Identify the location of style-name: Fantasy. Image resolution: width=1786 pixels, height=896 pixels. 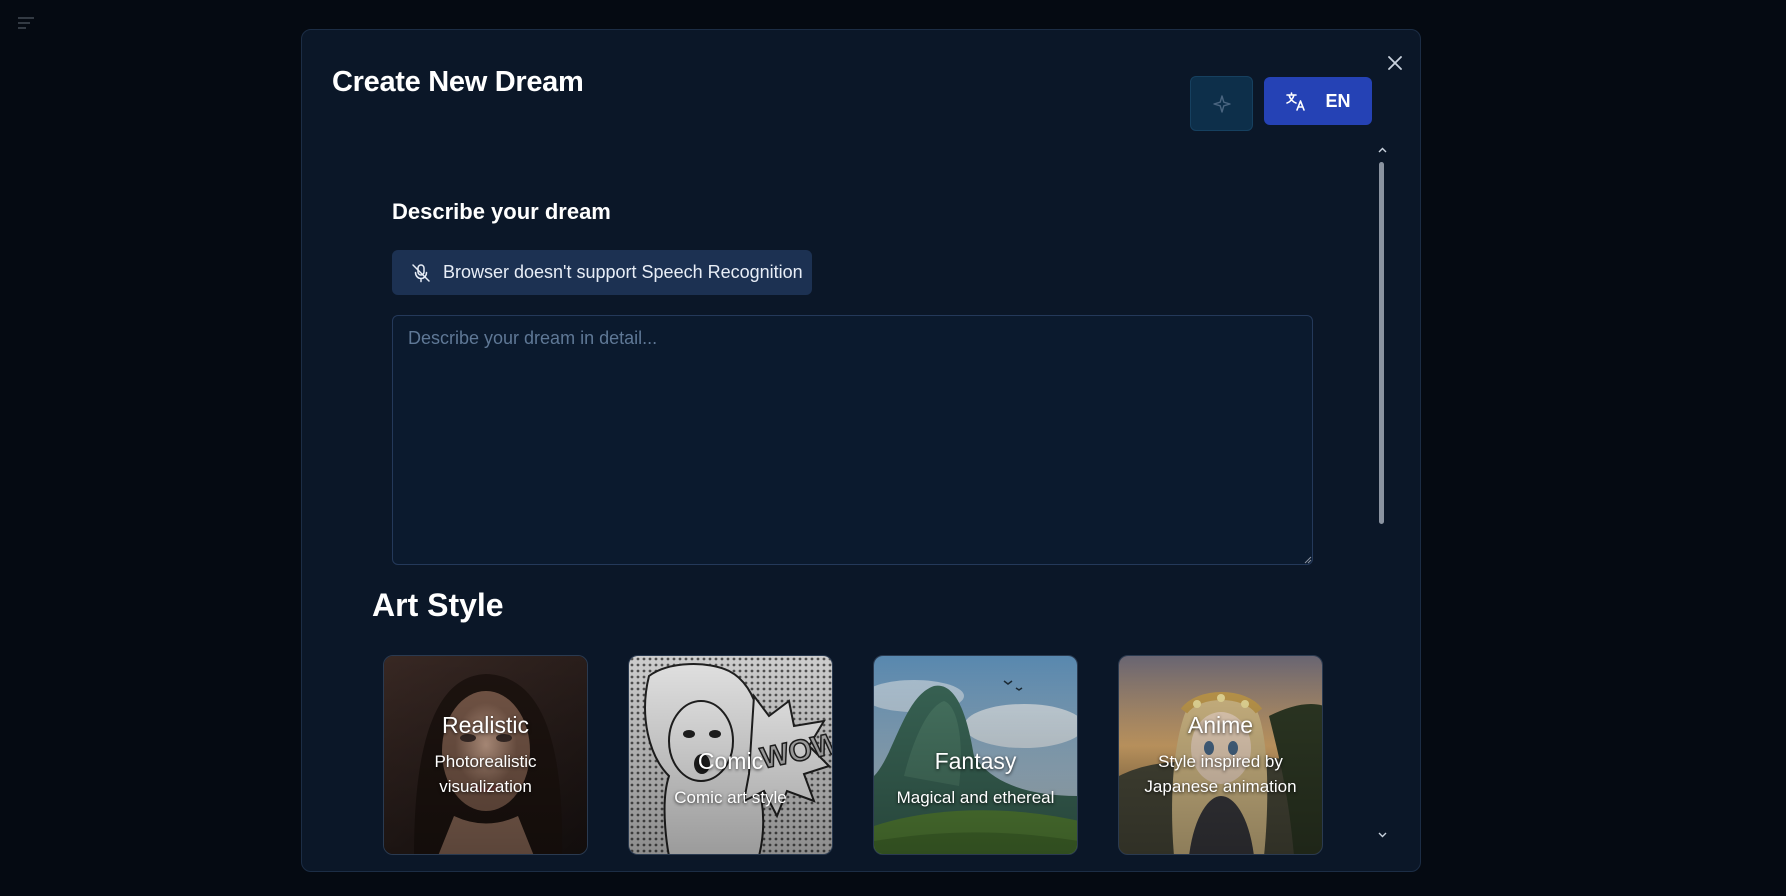
(975, 761).